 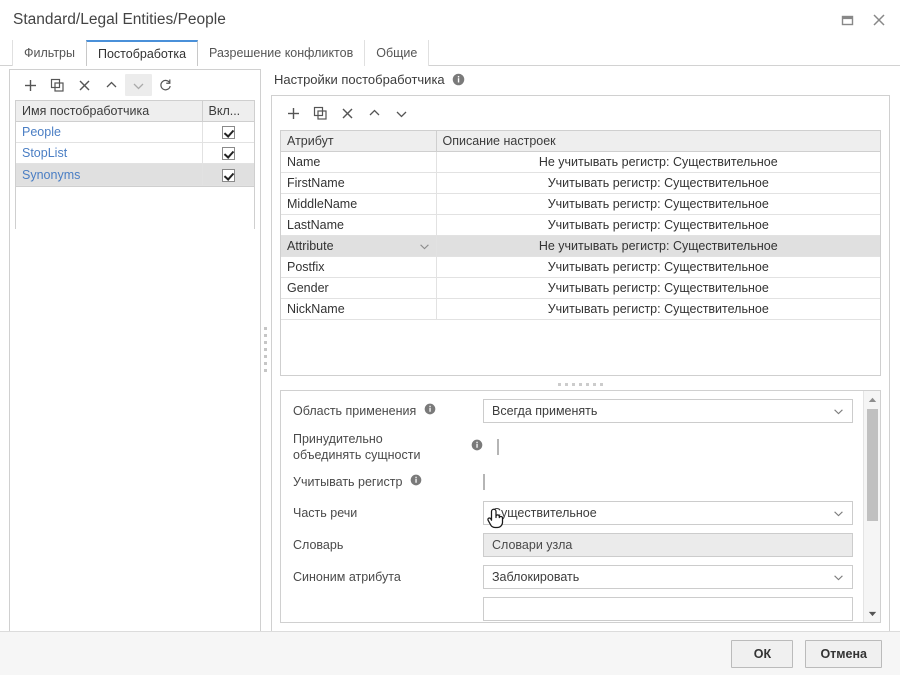 I want to click on label-text: Учитывать регистр, so click(x=348, y=482).